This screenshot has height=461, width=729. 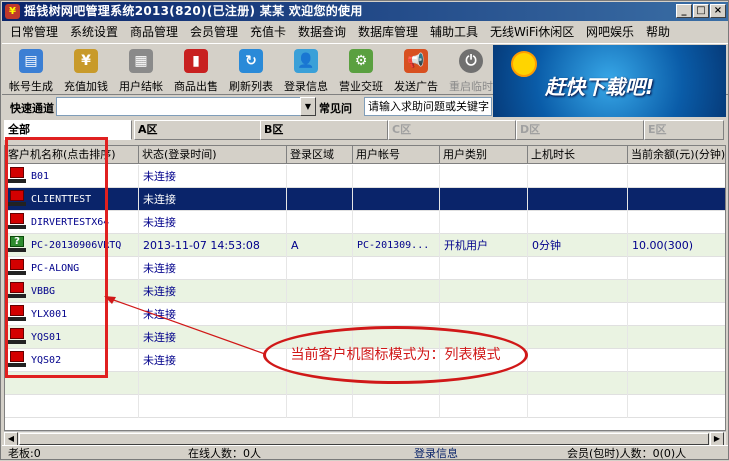 I want to click on status-boss: 老板:0, so click(x=24, y=453).